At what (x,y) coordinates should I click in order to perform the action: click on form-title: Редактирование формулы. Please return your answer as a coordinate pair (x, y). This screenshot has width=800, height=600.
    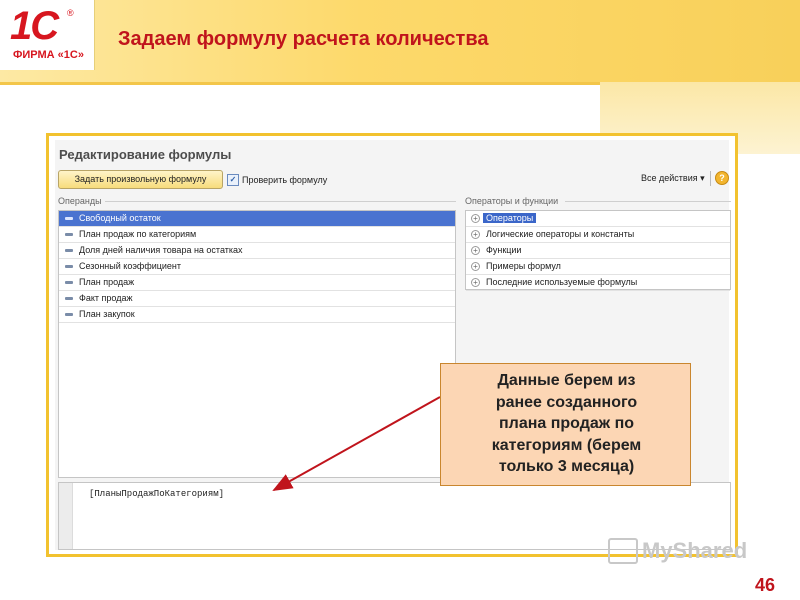
    Looking at the image, I should click on (145, 154).